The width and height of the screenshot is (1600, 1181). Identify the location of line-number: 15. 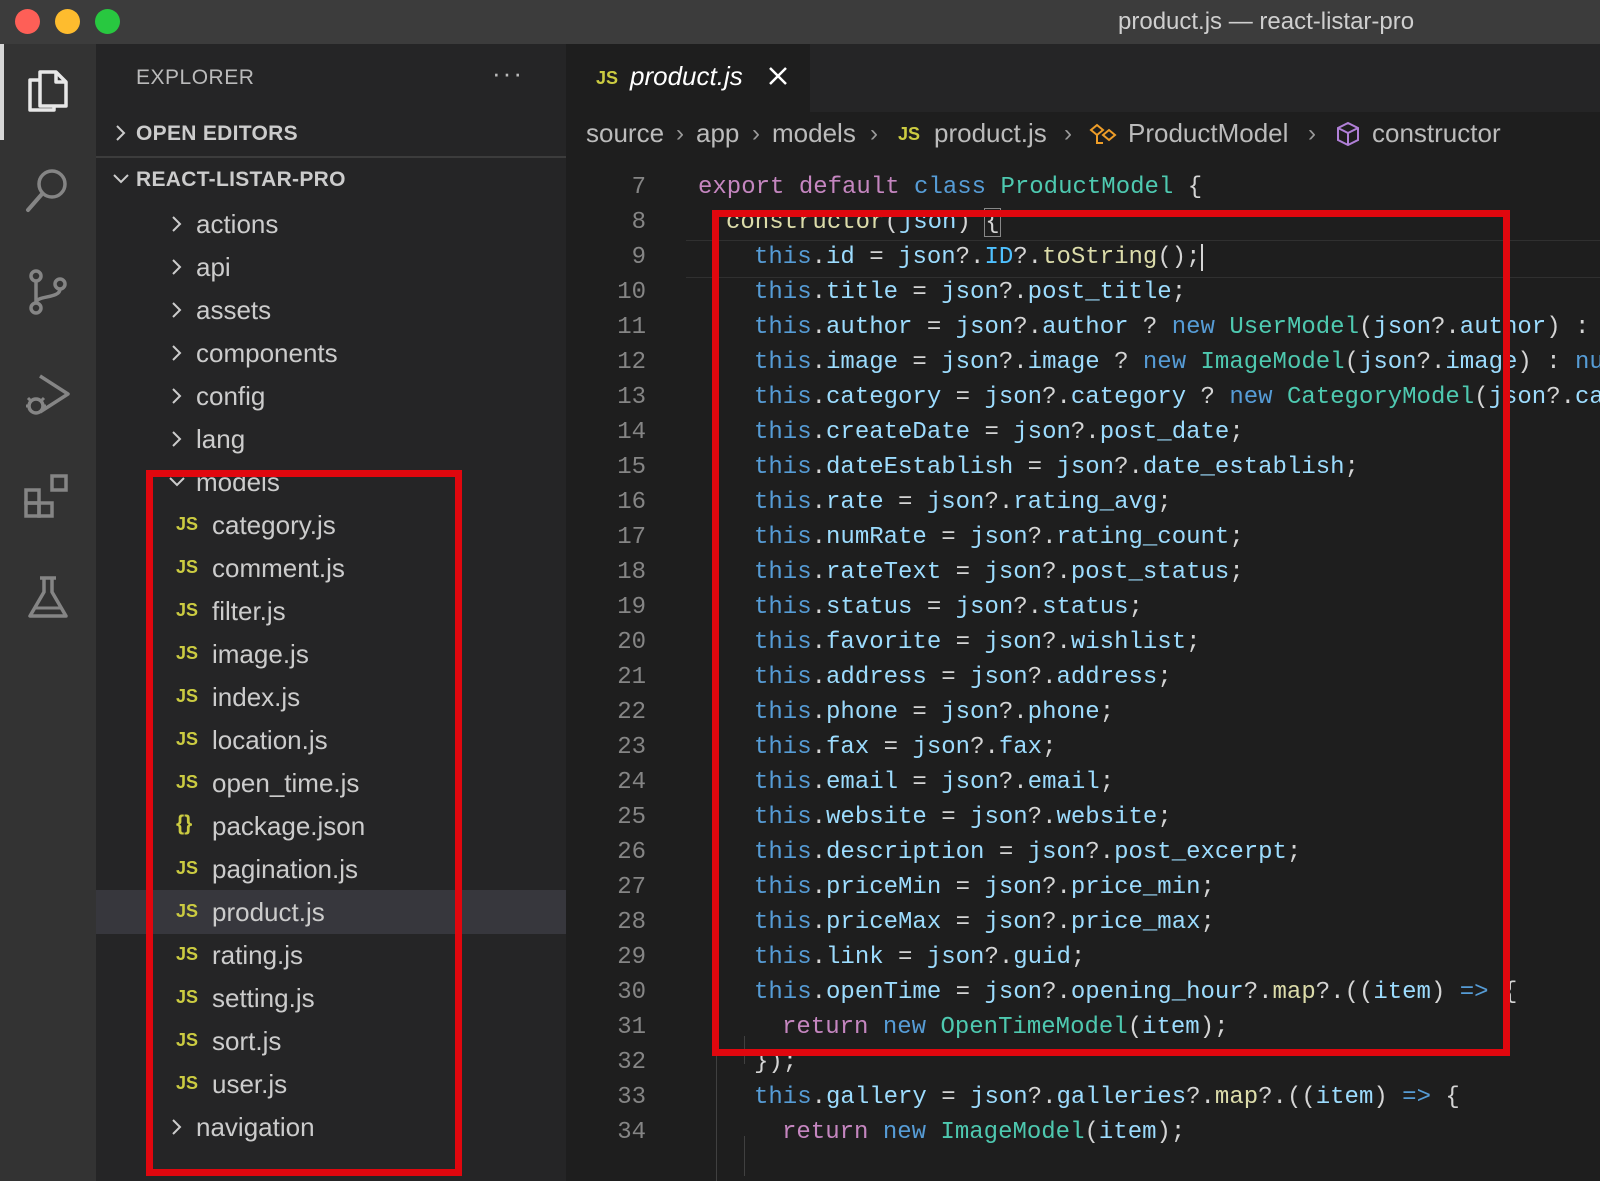
(631, 467).